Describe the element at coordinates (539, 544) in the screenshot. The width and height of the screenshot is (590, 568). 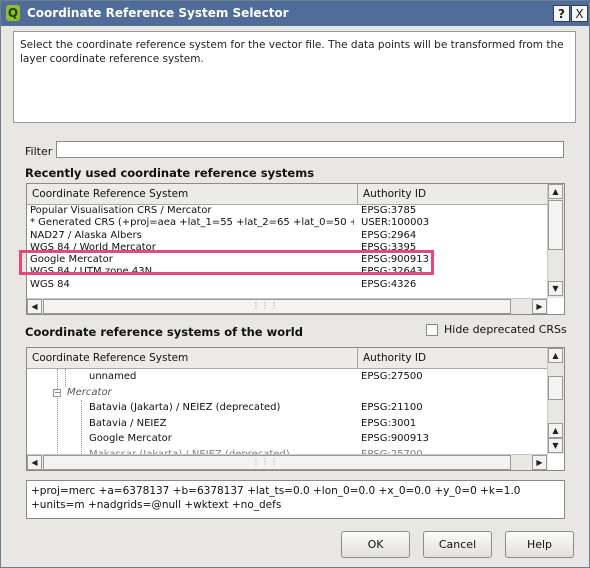
I see `help-button: Help` at that location.